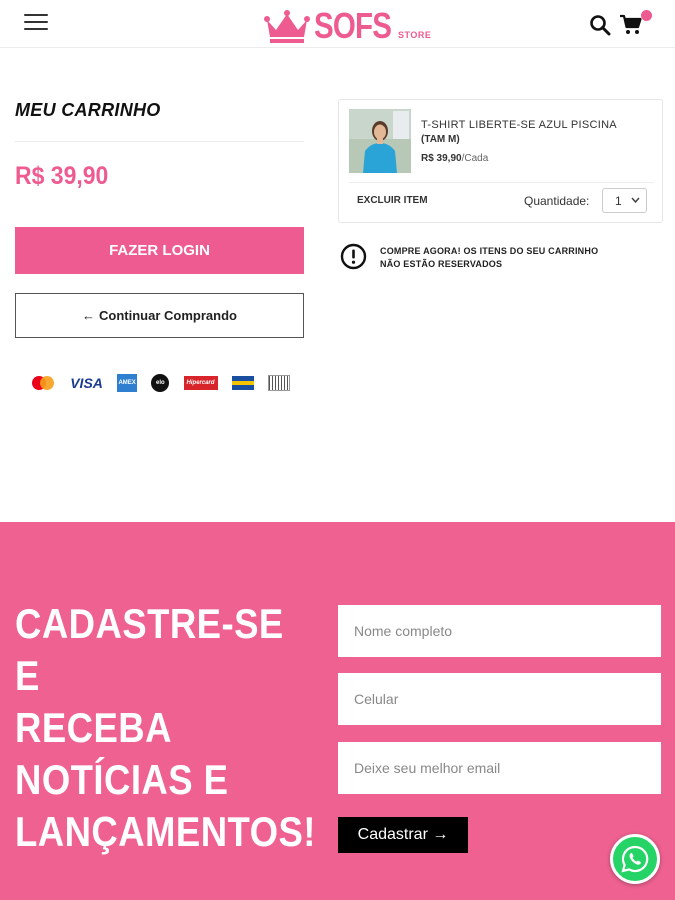 Image resolution: width=675 pixels, height=900 pixels. Describe the element at coordinates (279, 383) in the screenshot. I see `boleto-icon` at that location.